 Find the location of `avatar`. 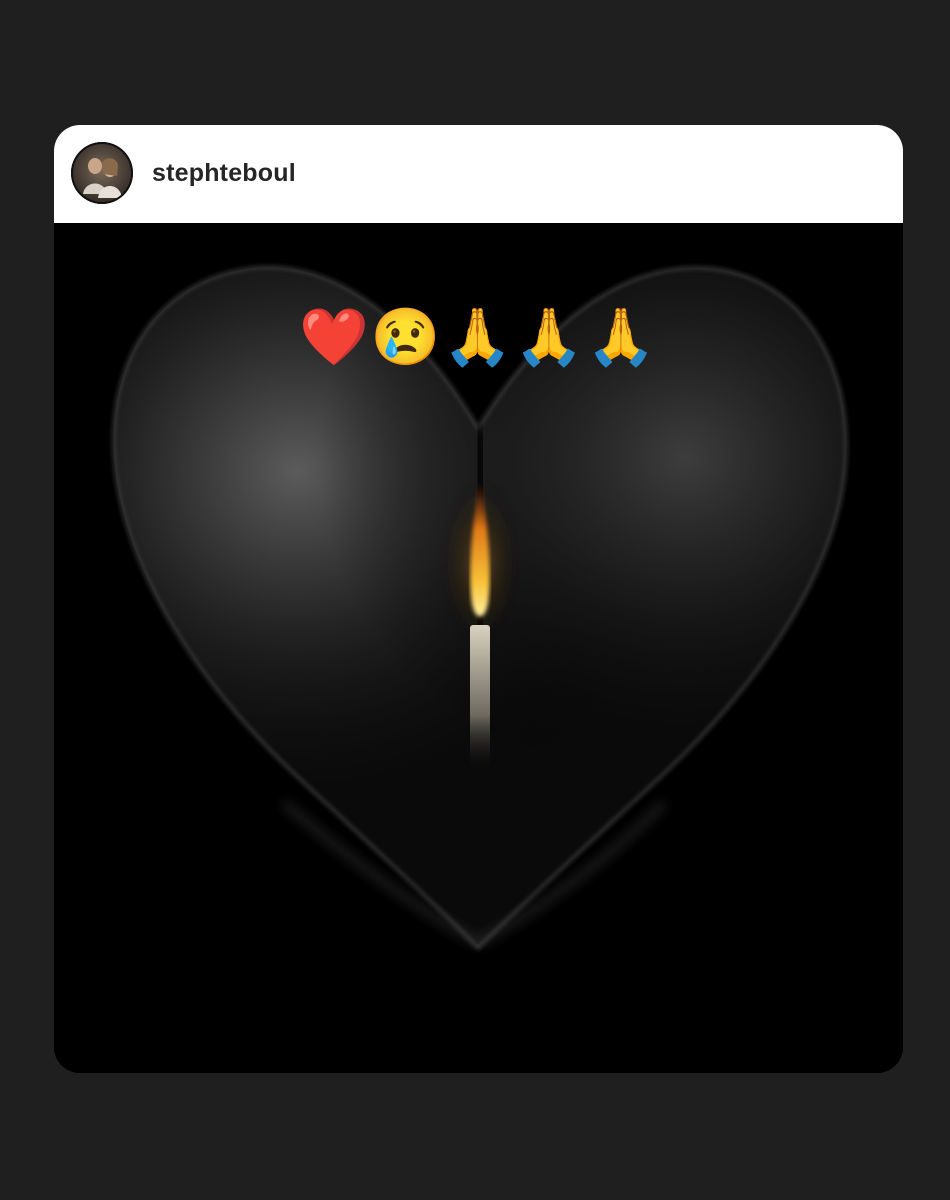

avatar is located at coordinates (102, 173).